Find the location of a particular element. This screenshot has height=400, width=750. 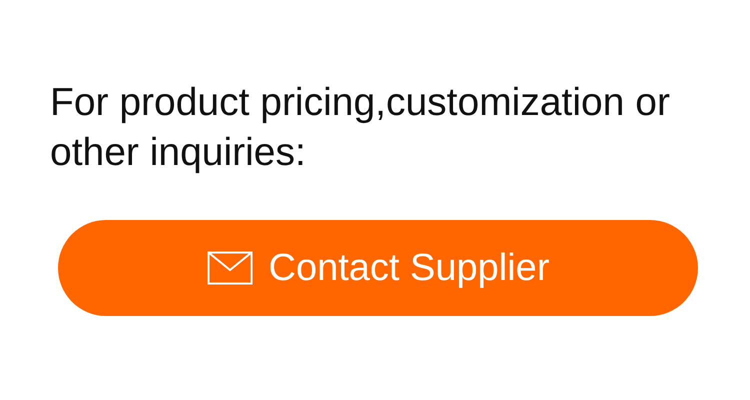

envelope-icon is located at coordinates (229, 268).